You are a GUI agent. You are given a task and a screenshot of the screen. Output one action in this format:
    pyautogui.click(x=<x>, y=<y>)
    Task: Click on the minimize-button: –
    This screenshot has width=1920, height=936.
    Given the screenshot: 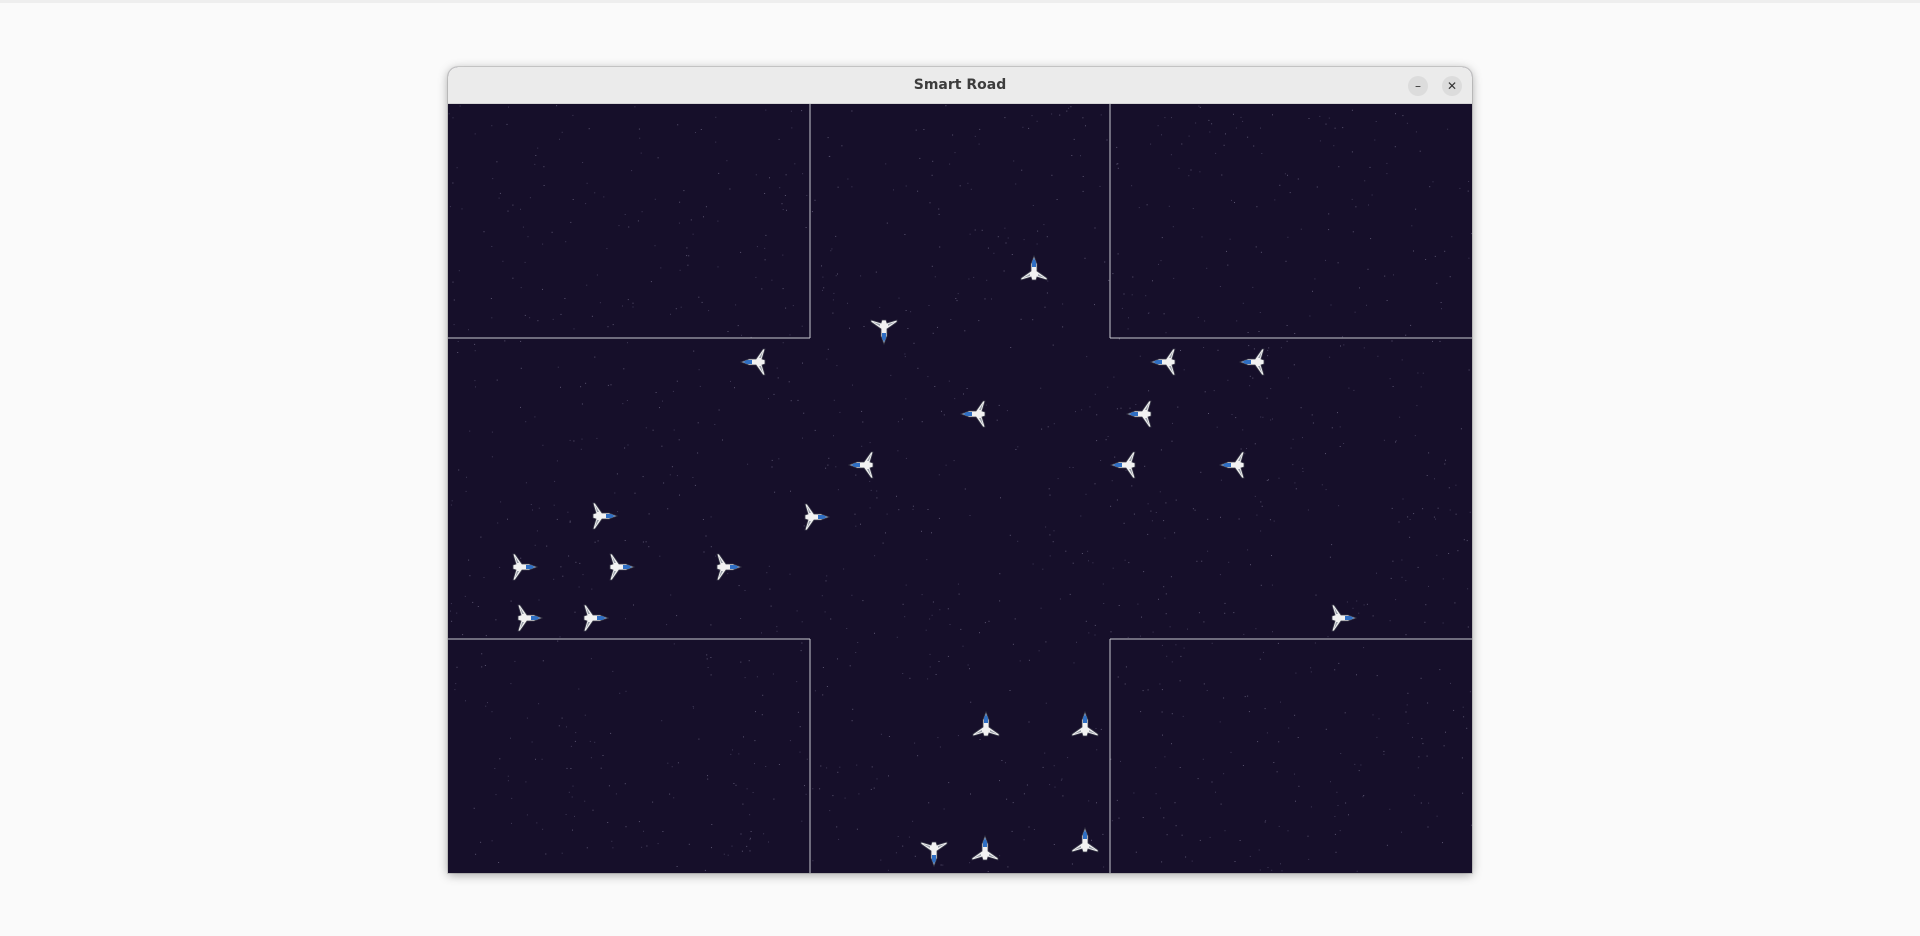 What is the action you would take?
    pyautogui.click(x=1418, y=86)
    